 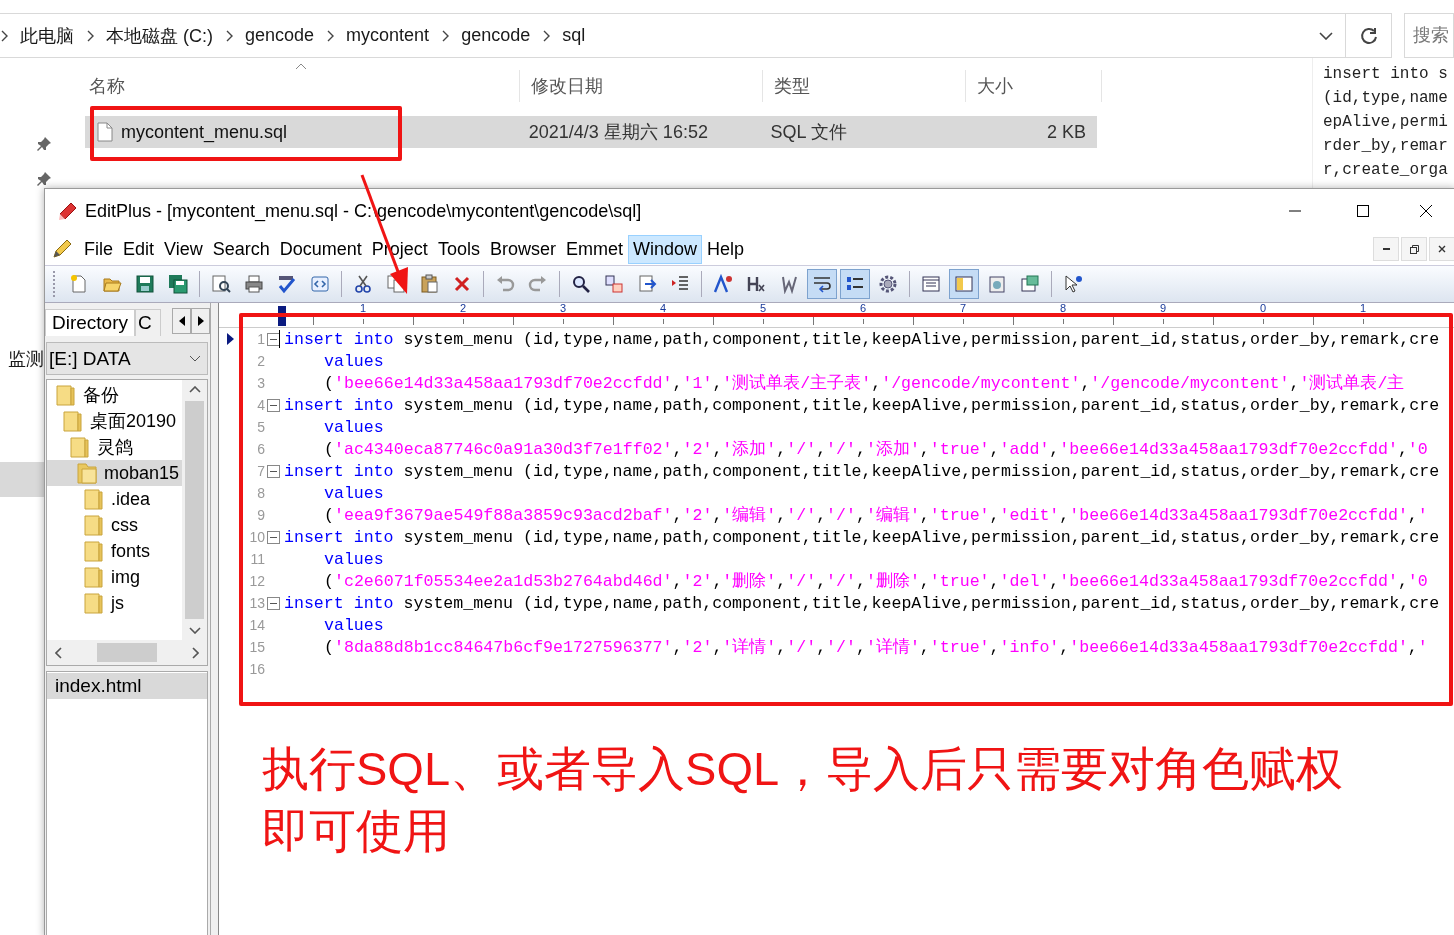 I want to click on tree-item: 备份, so click(x=114, y=395).